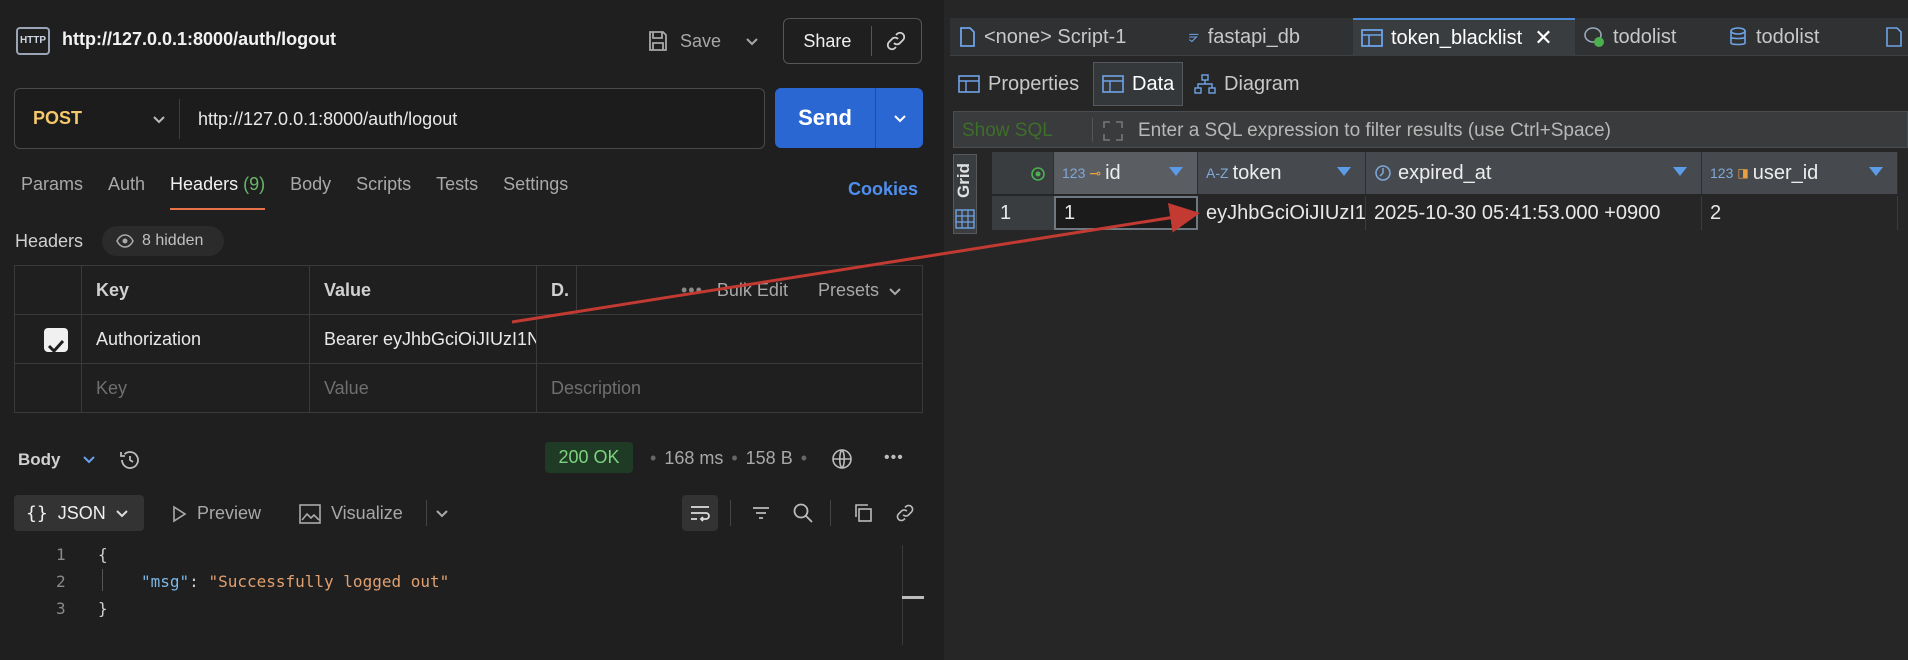  I want to click on column-header-expired-at: expired_at, so click(1534, 173).